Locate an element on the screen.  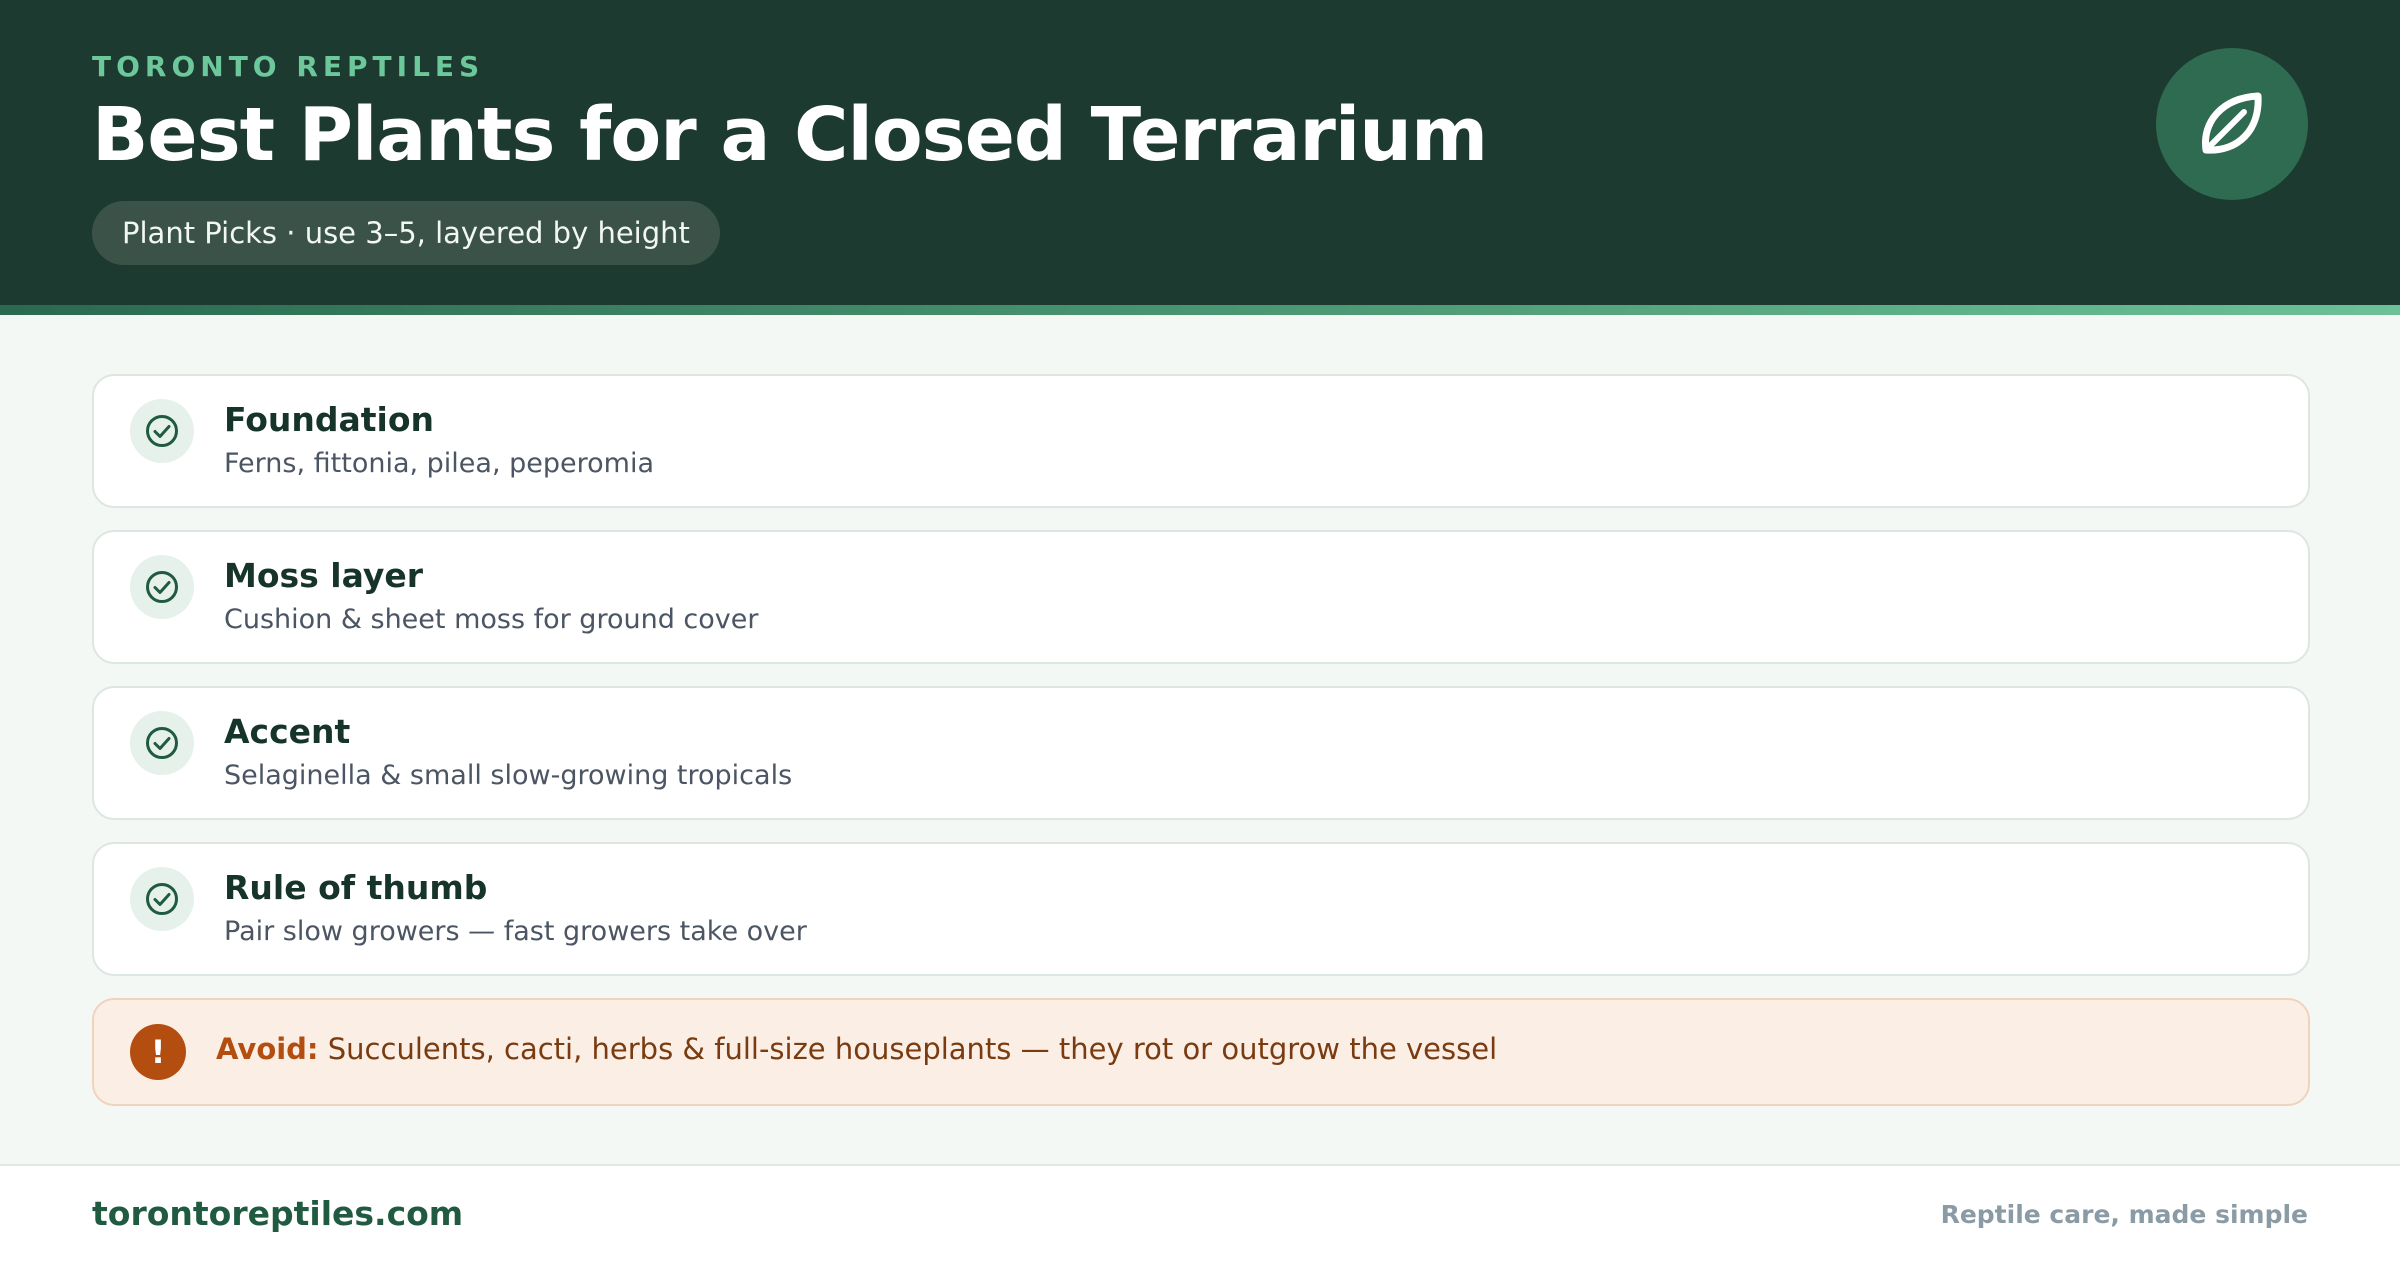
leaf-logo is located at coordinates (2232, 124).